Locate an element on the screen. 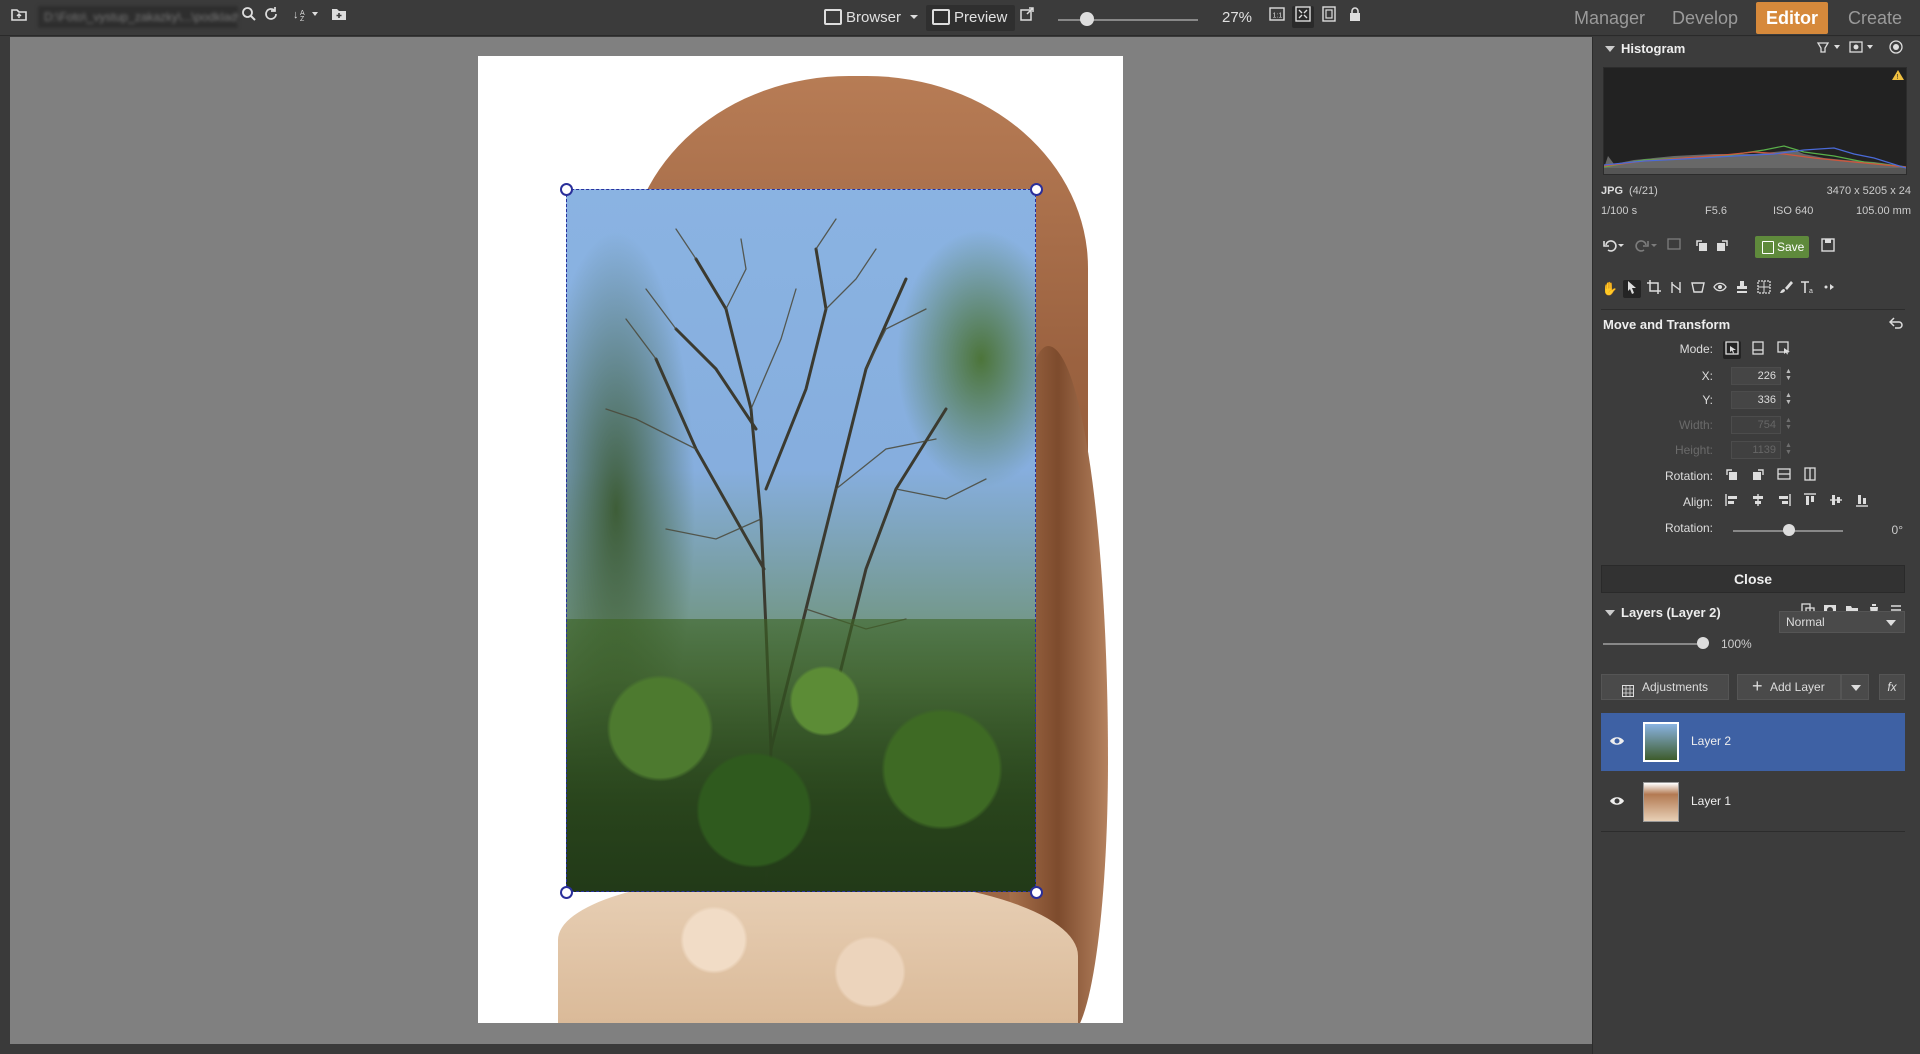  align-right-icon is located at coordinates (1784, 502).